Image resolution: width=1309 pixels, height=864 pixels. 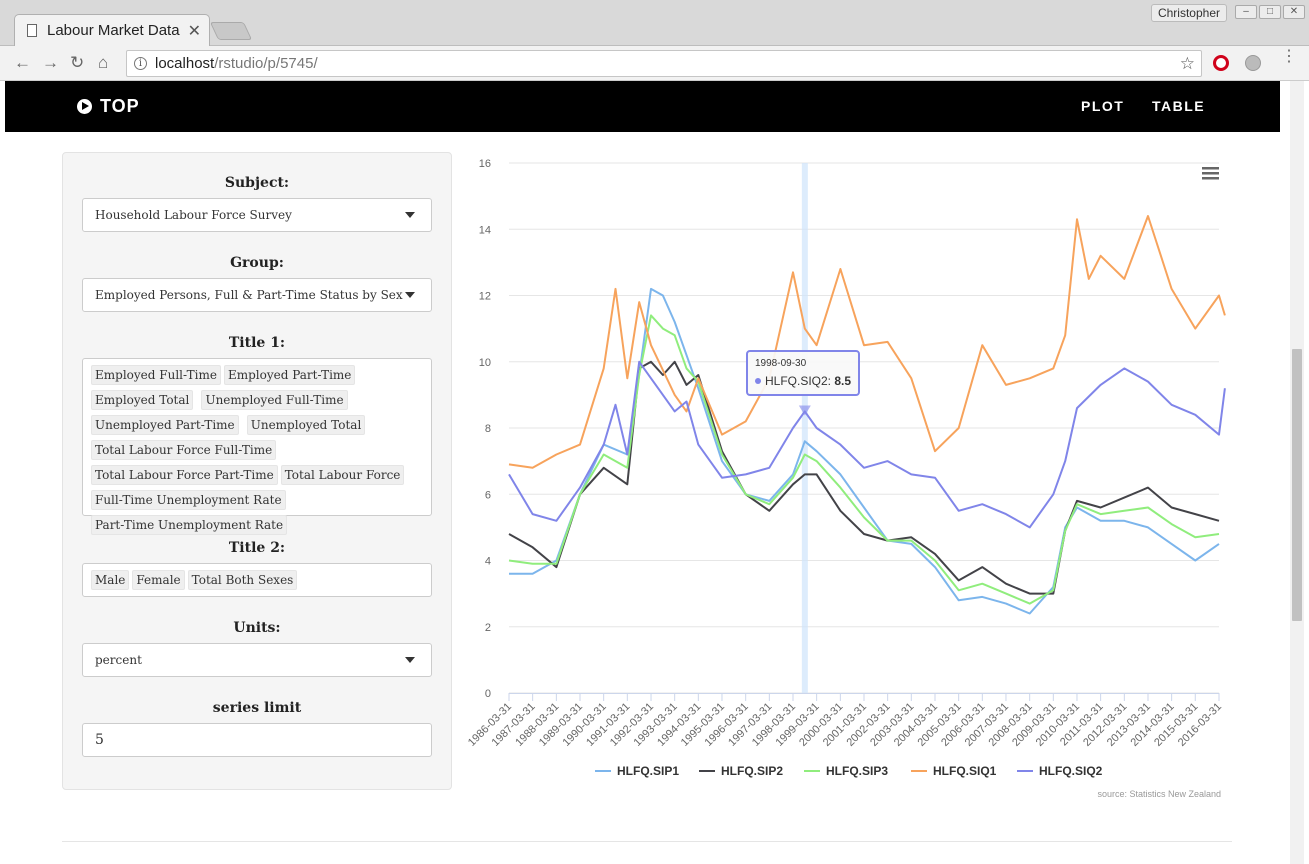 I want to click on document-icon, so click(x=32, y=30).